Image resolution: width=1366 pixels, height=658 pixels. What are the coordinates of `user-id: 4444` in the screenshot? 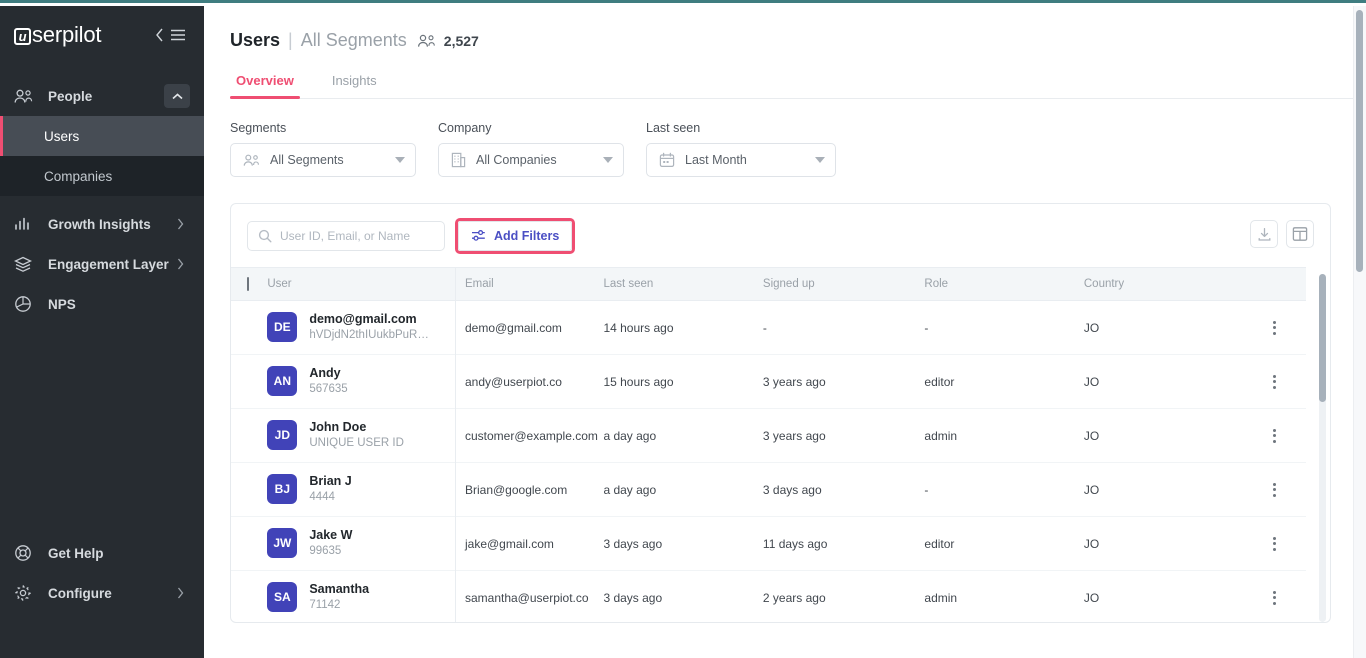 It's located at (322, 497).